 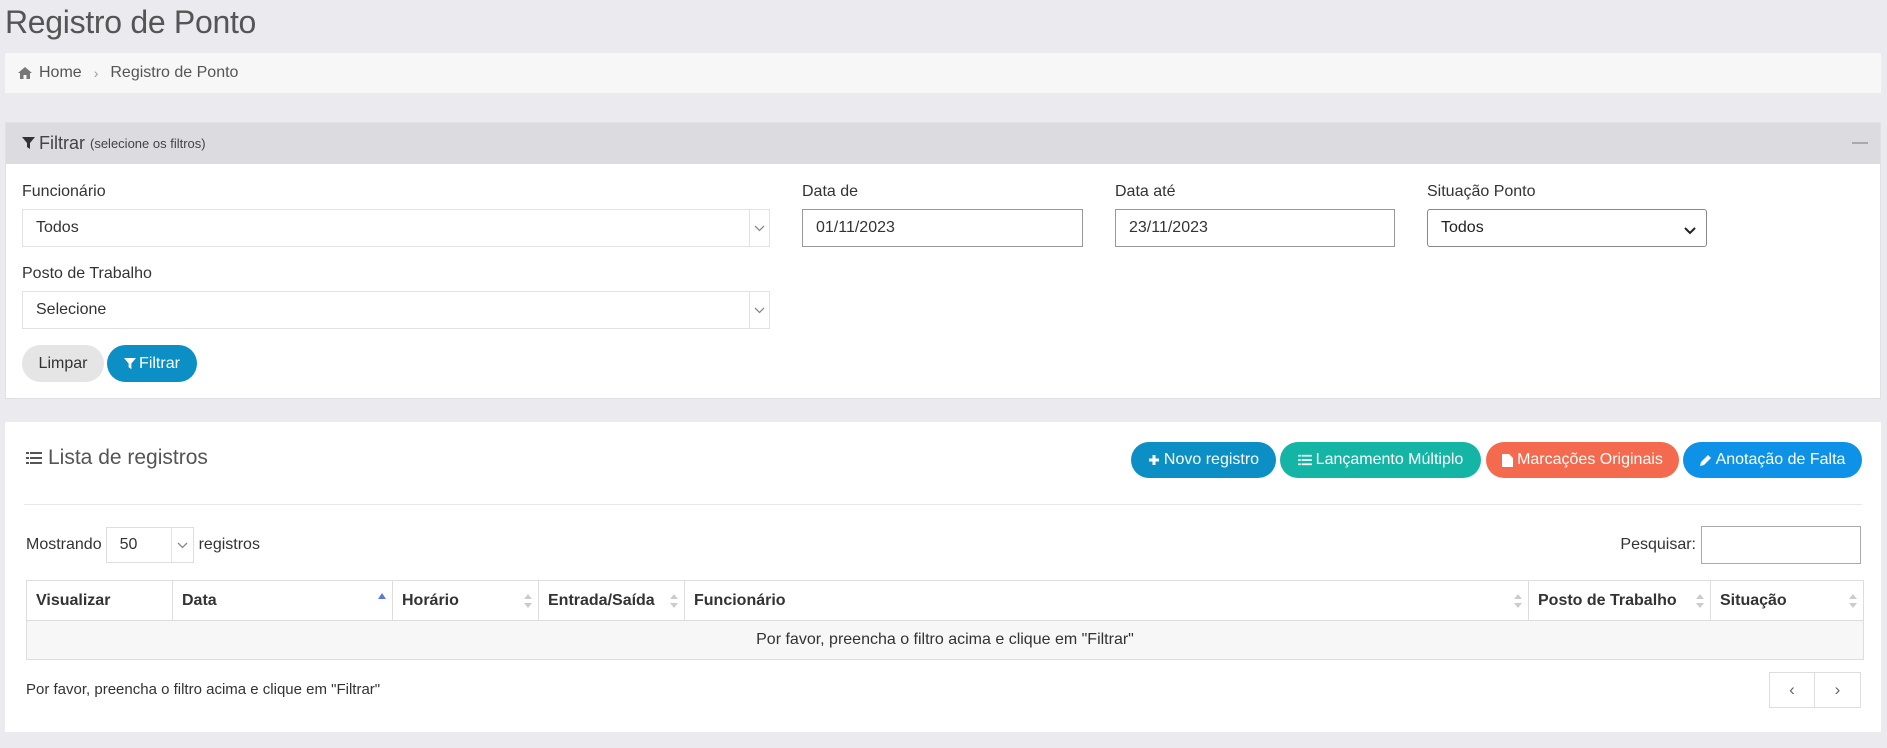 What do you see at coordinates (229, 544) in the screenshot?
I see `length-suffix: registros` at bounding box center [229, 544].